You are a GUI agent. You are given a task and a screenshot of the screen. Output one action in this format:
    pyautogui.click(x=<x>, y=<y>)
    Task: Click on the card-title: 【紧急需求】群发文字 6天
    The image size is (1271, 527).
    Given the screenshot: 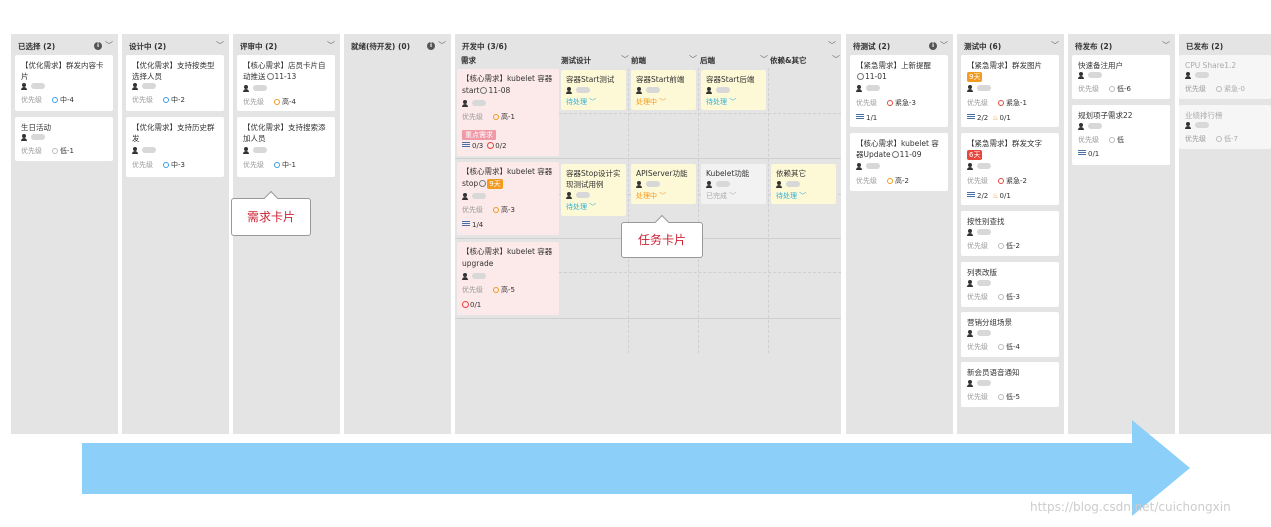 What is the action you would take?
    pyautogui.click(x=1004, y=149)
    